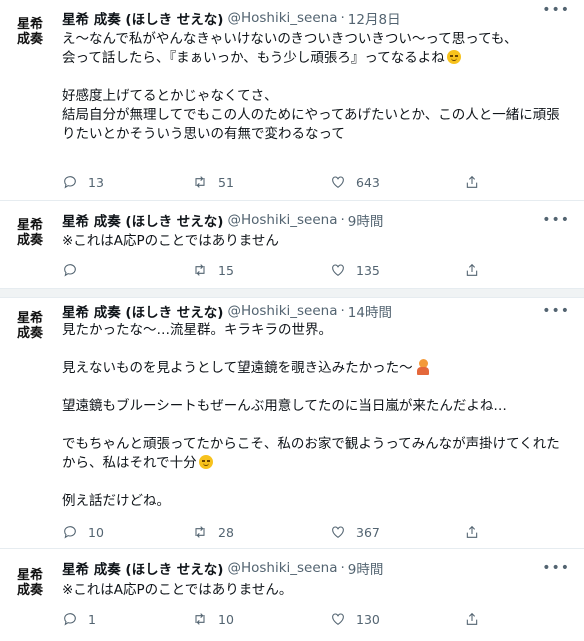 Image resolution: width=584 pixels, height=641 pixels. Describe the element at coordinates (282, 184) in the screenshot. I see `tweet-actions: 13 51 643` at that location.